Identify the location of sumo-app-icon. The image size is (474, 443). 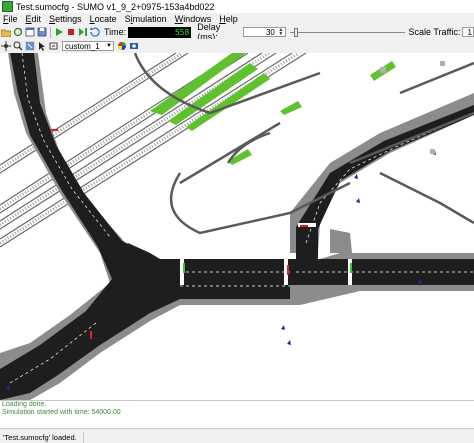
(7, 6).